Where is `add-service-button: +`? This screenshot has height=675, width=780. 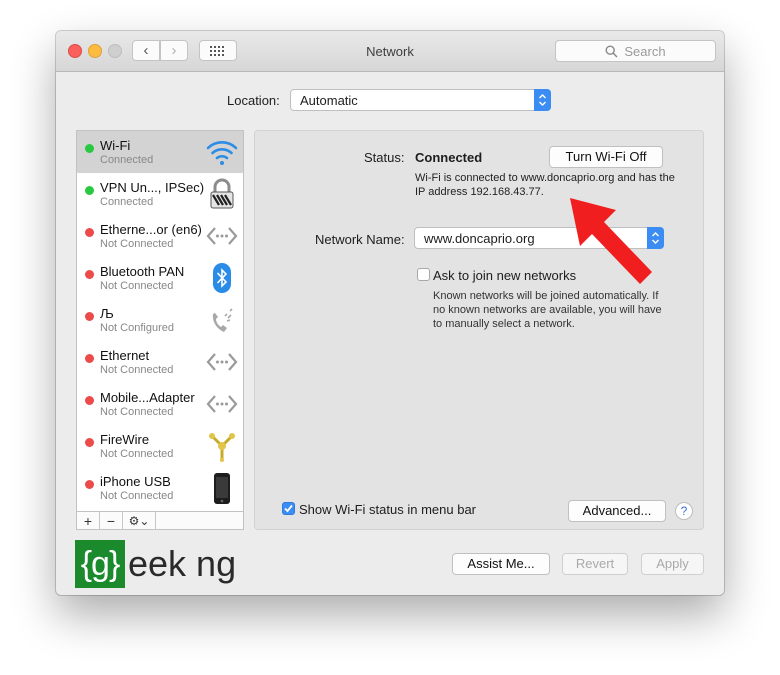
add-service-button: + is located at coordinates (88, 520).